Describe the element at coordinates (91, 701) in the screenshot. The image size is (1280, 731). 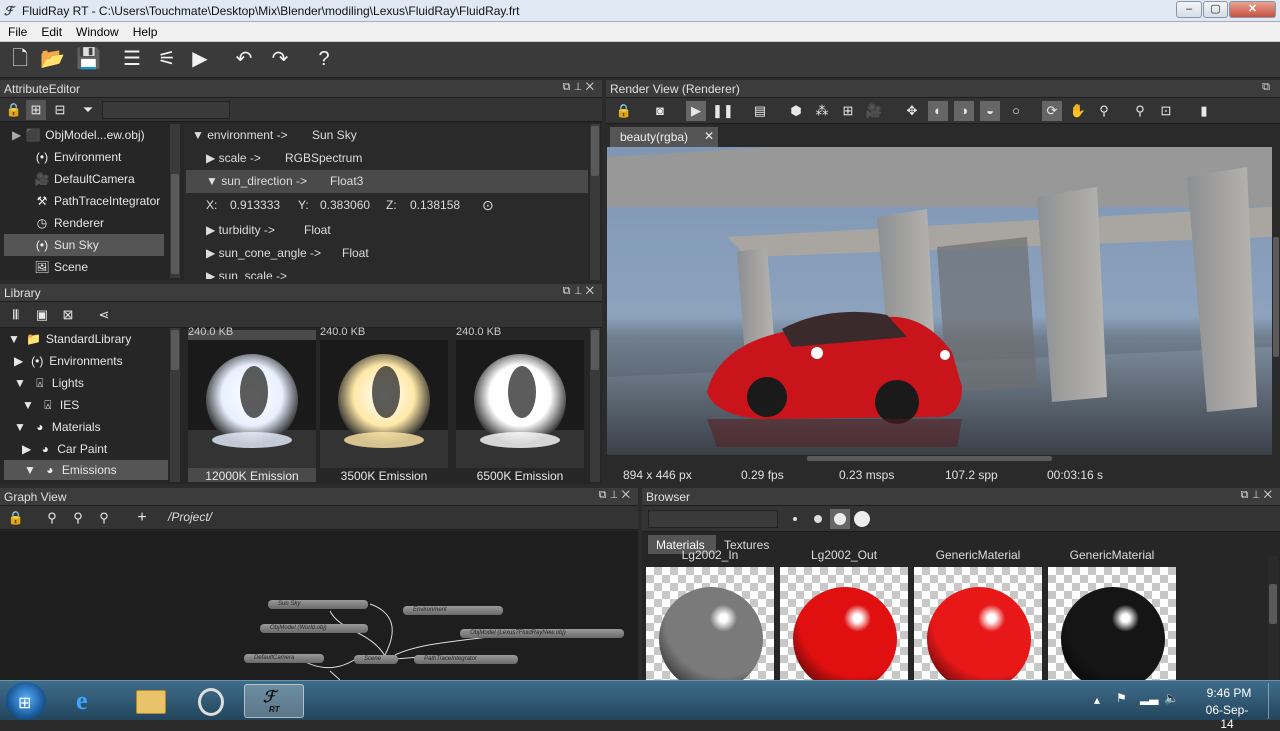
I see `taskbar-ie-icon: e` at that location.